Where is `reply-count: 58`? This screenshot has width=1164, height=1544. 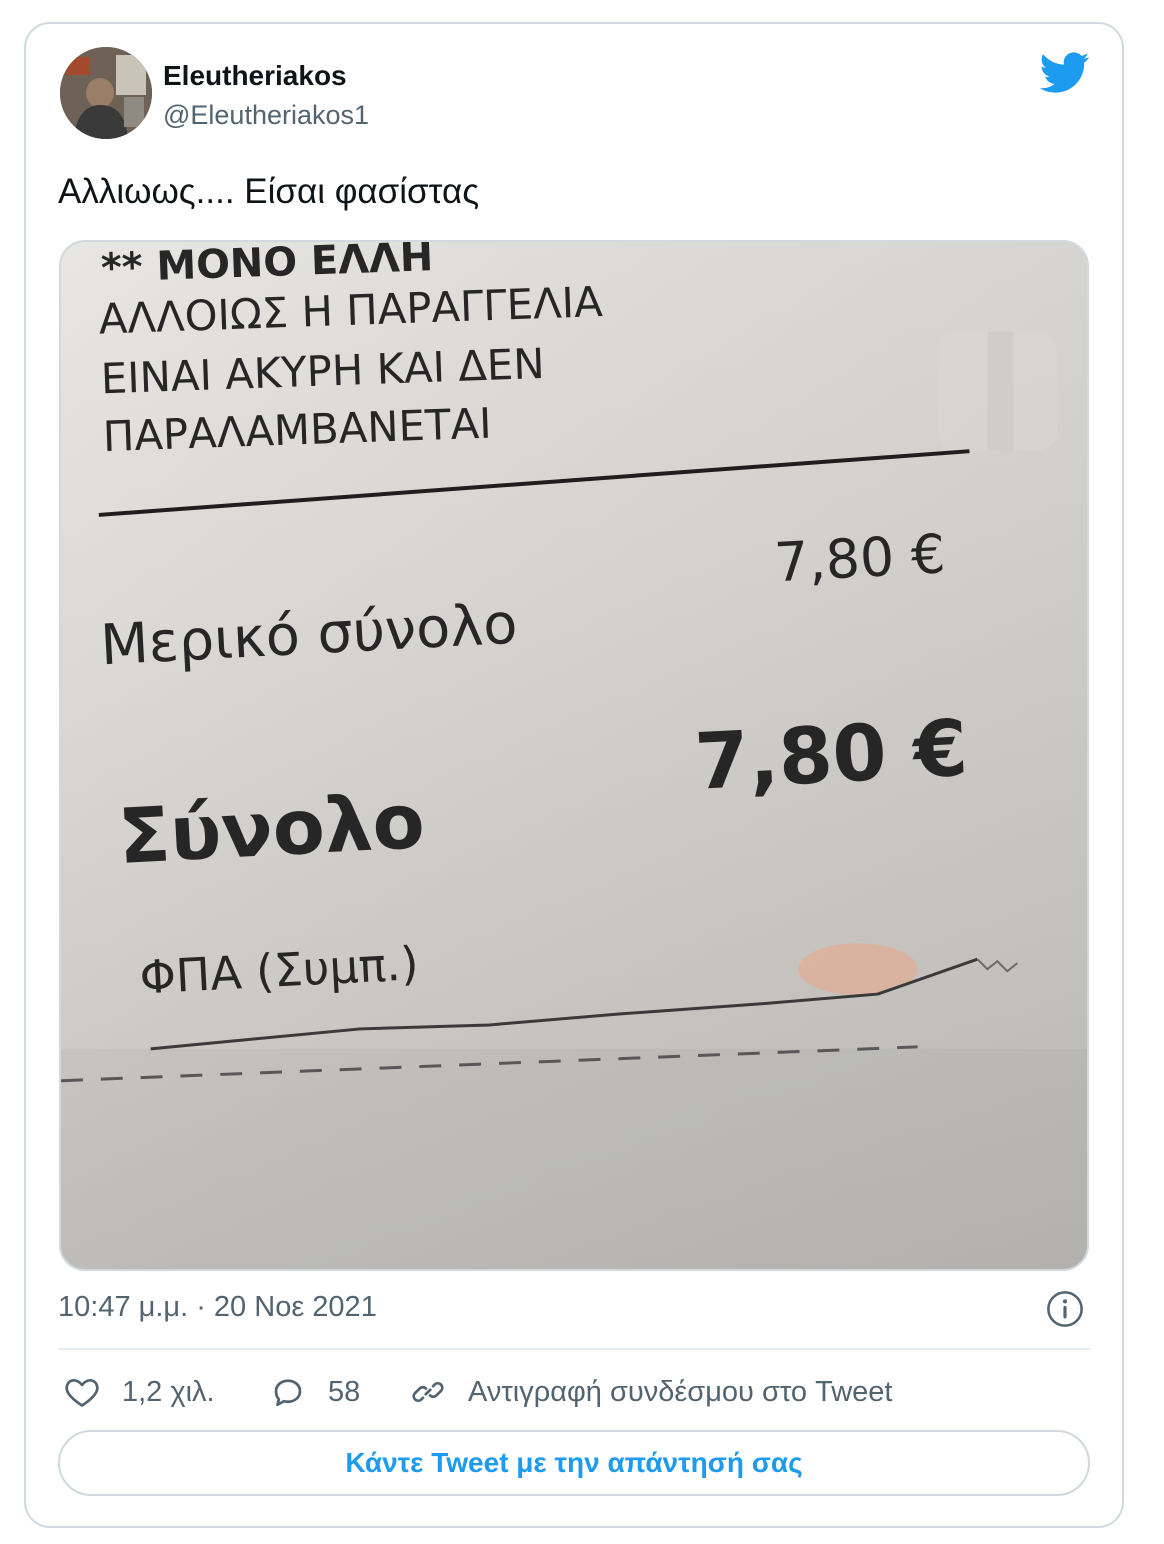
reply-count: 58 is located at coordinates (344, 1391).